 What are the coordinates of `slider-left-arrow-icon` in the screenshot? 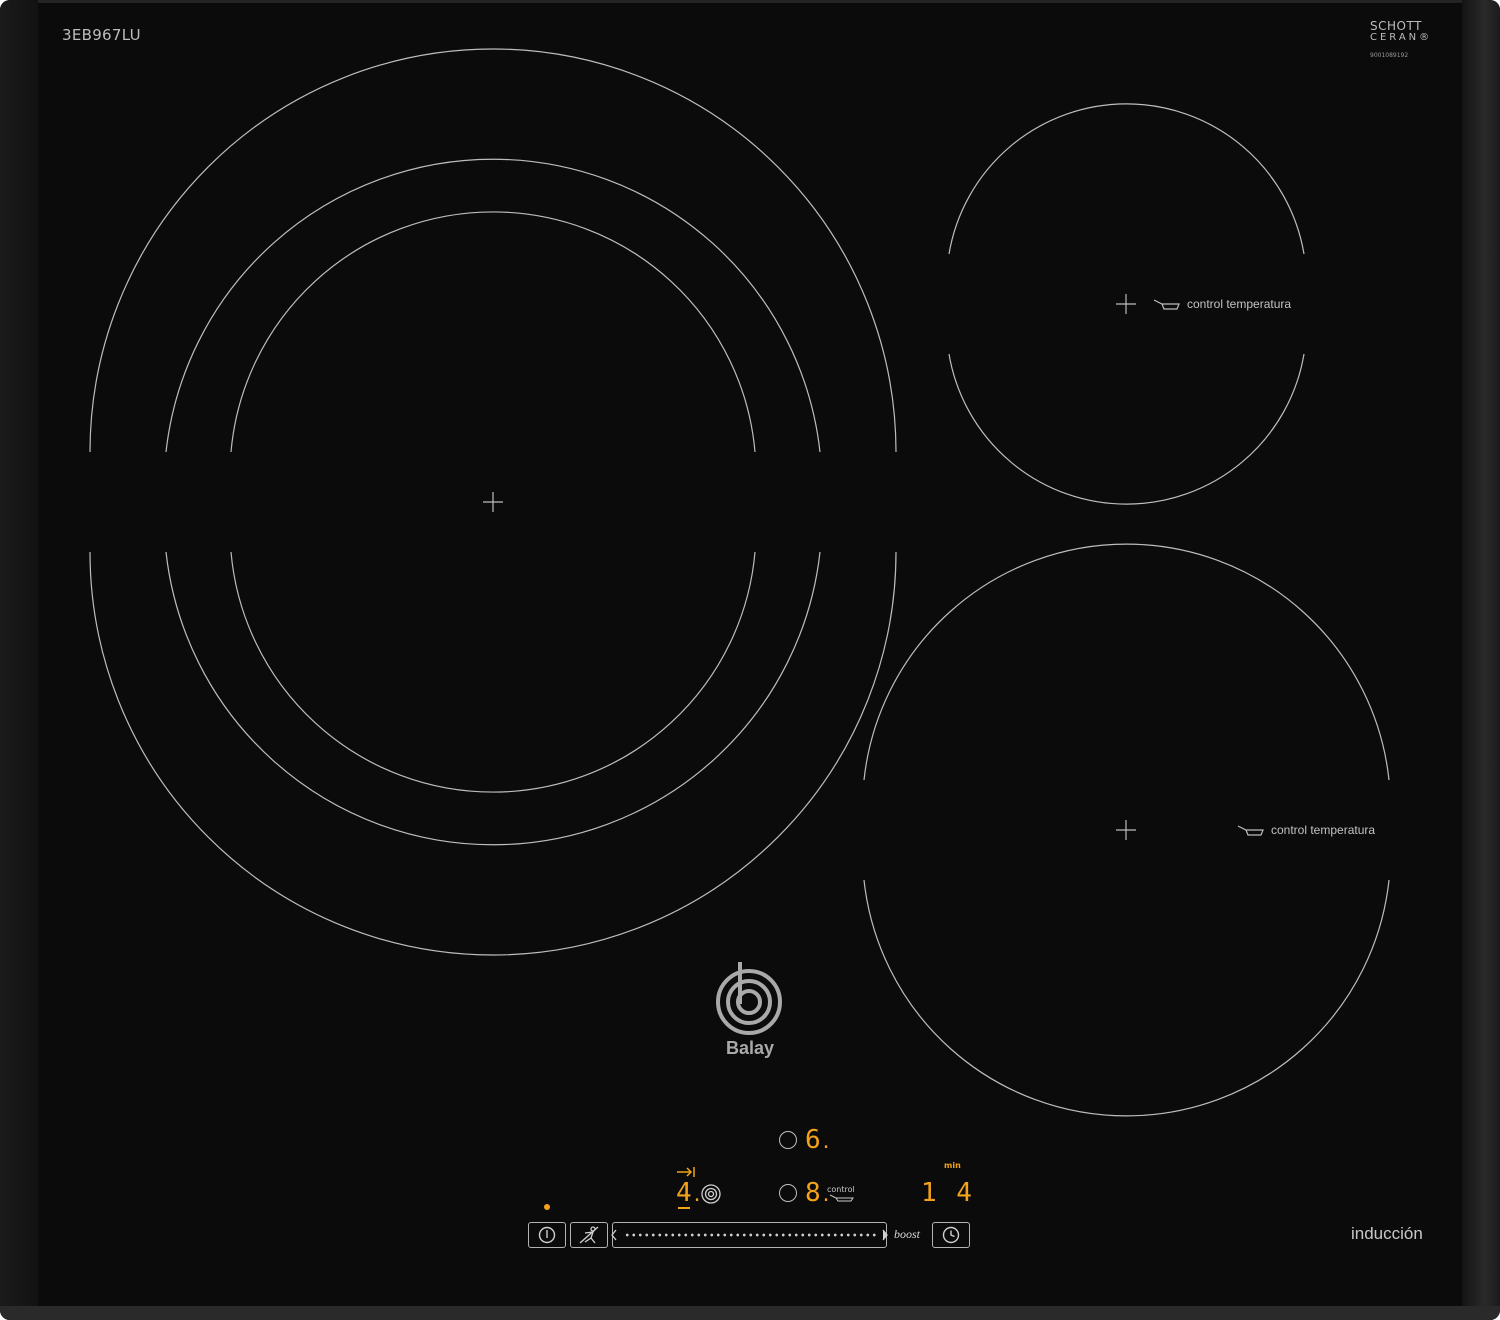 It's located at (614, 1235).